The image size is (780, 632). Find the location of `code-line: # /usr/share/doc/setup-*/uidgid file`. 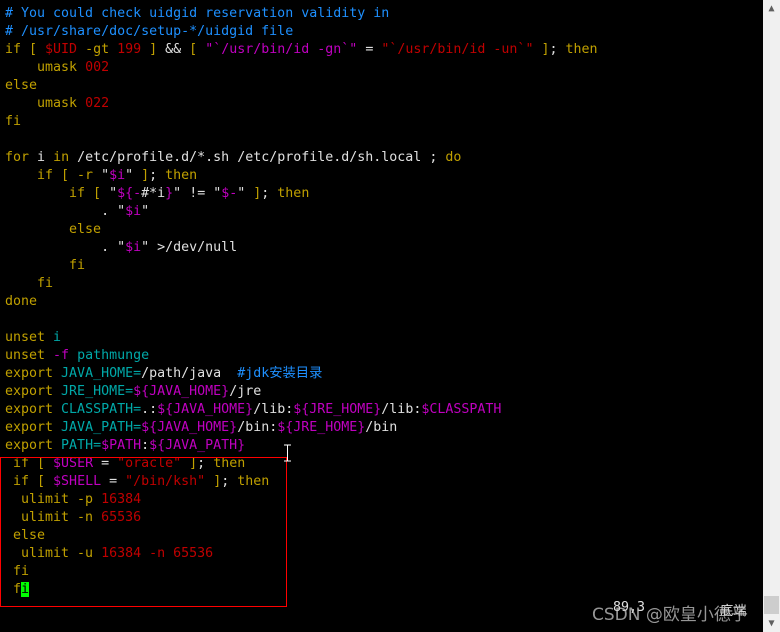

code-line: # /usr/share/doc/setup-*/uidgid file is located at coordinates (382, 32).